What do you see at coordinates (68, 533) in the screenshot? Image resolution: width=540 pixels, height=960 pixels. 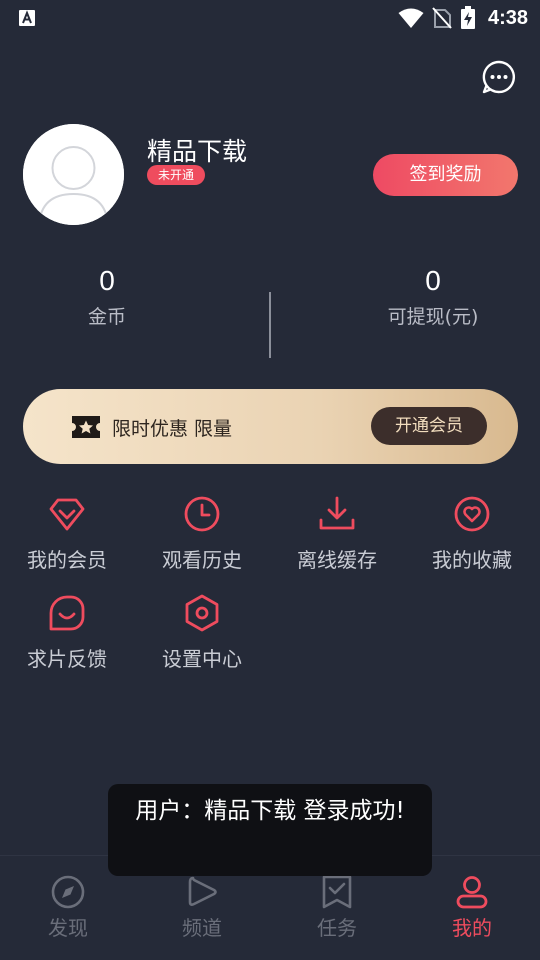 I see `menu-item-my-vip: 我的会员` at bounding box center [68, 533].